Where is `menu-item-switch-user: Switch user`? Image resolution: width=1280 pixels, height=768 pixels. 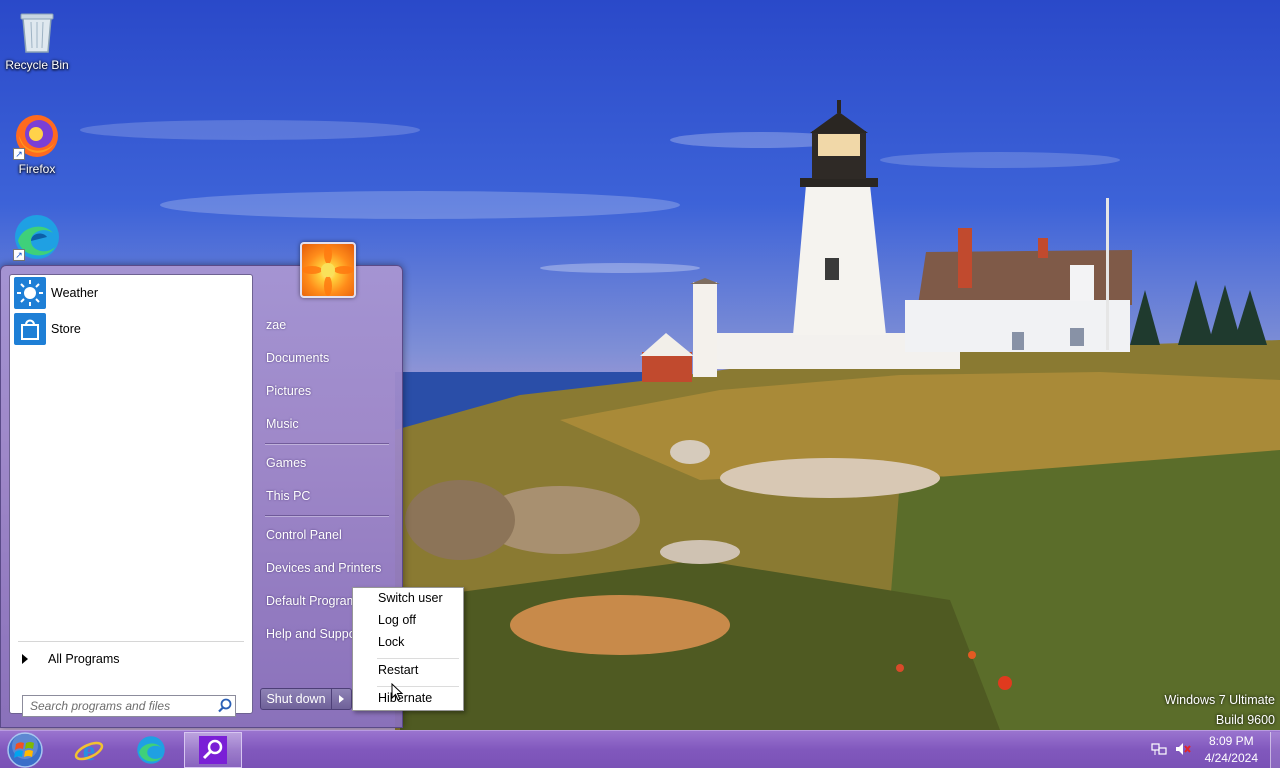
menu-item-switch-user: Switch user is located at coordinates (410, 598).